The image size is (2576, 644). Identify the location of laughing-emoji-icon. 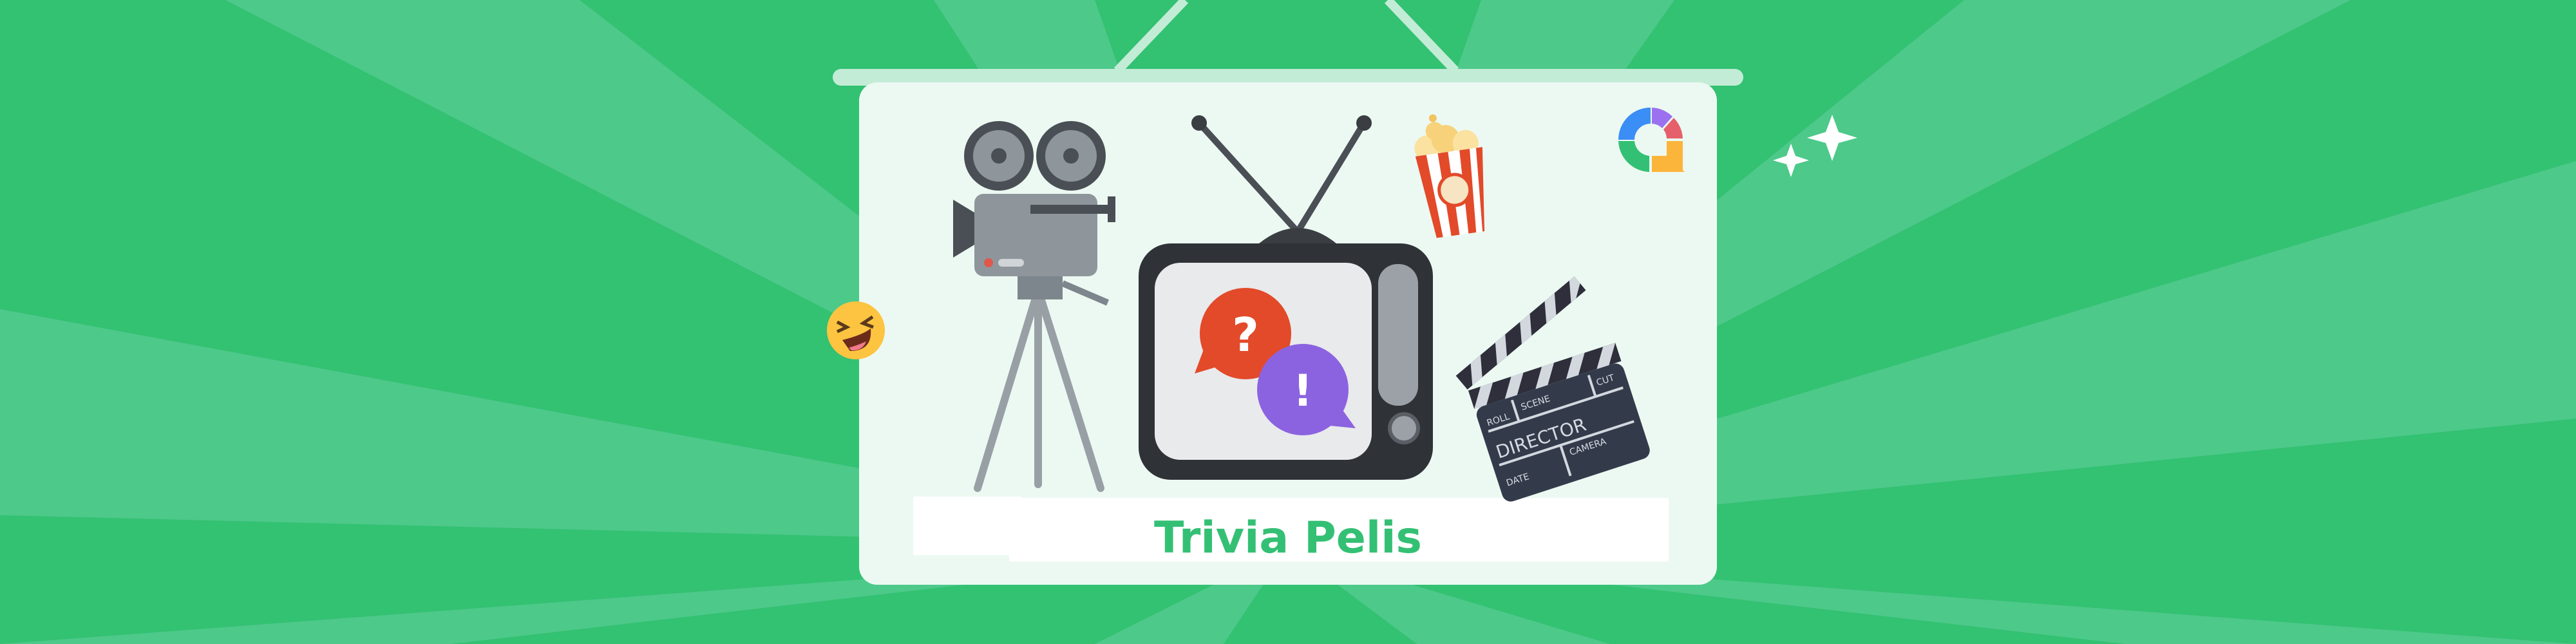
(856, 330).